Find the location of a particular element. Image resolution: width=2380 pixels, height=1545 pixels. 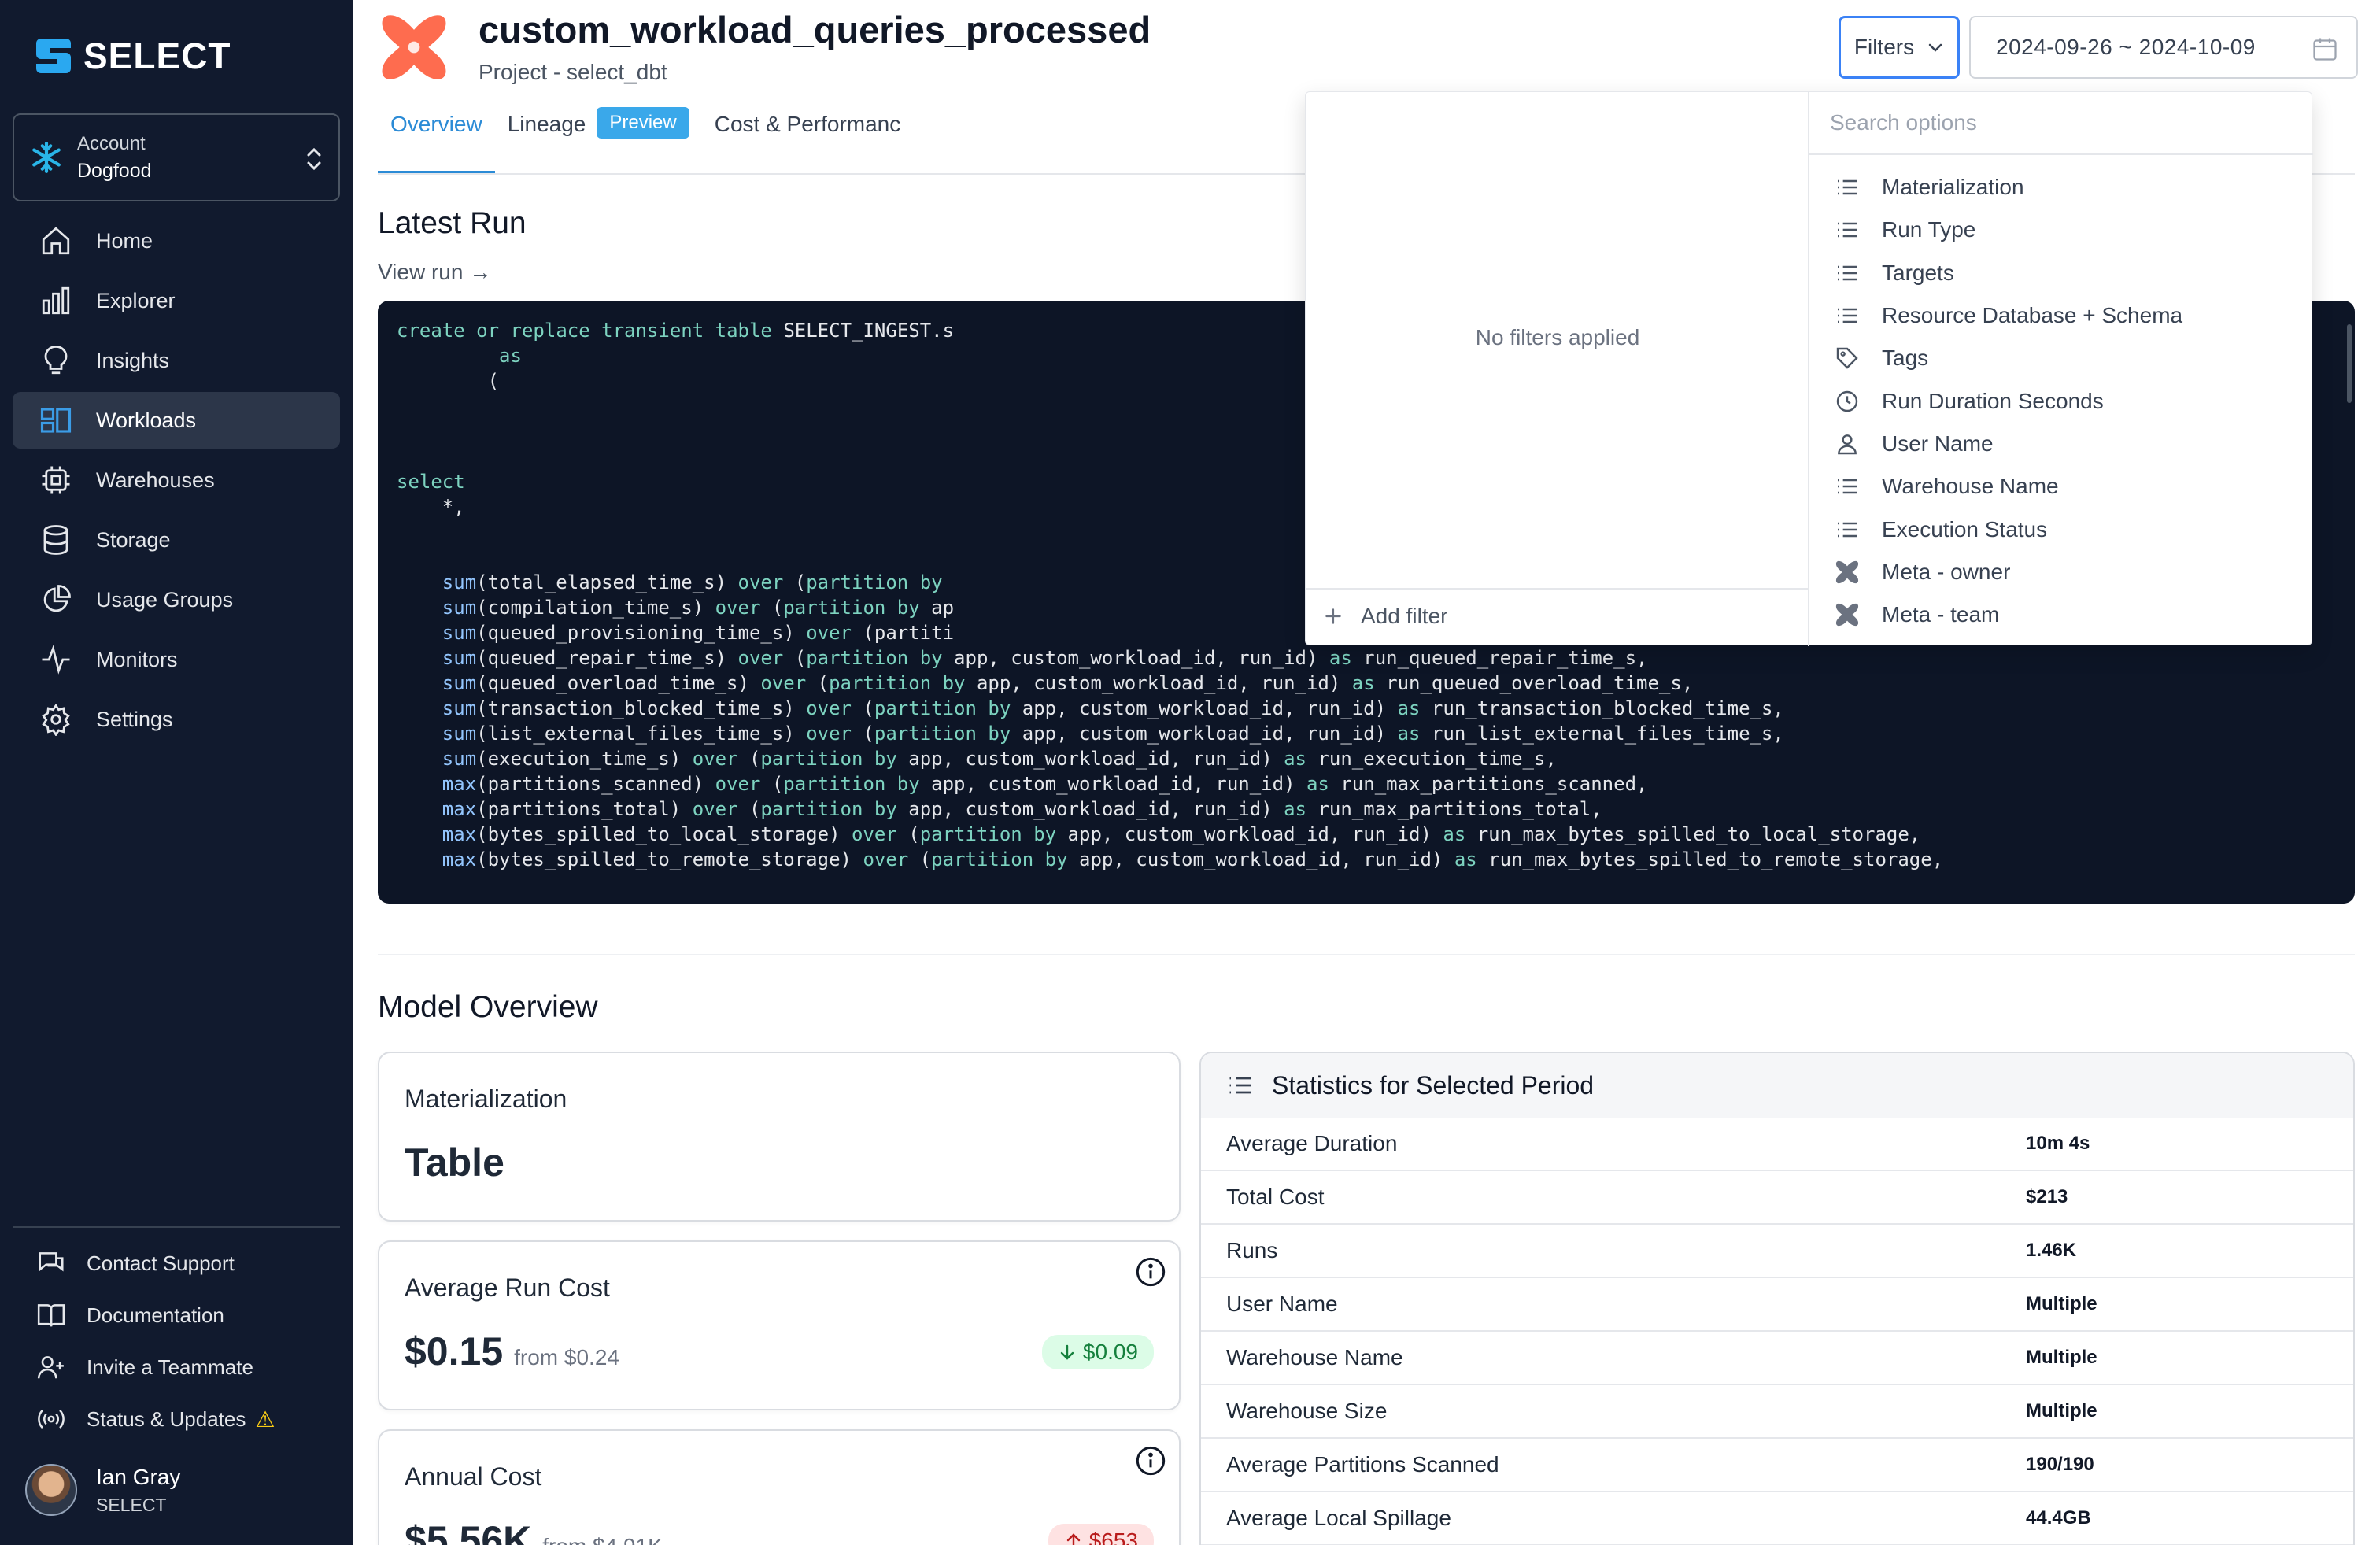

table-row: Warehouse Size Multiple is located at coordinates (1777, 1412).